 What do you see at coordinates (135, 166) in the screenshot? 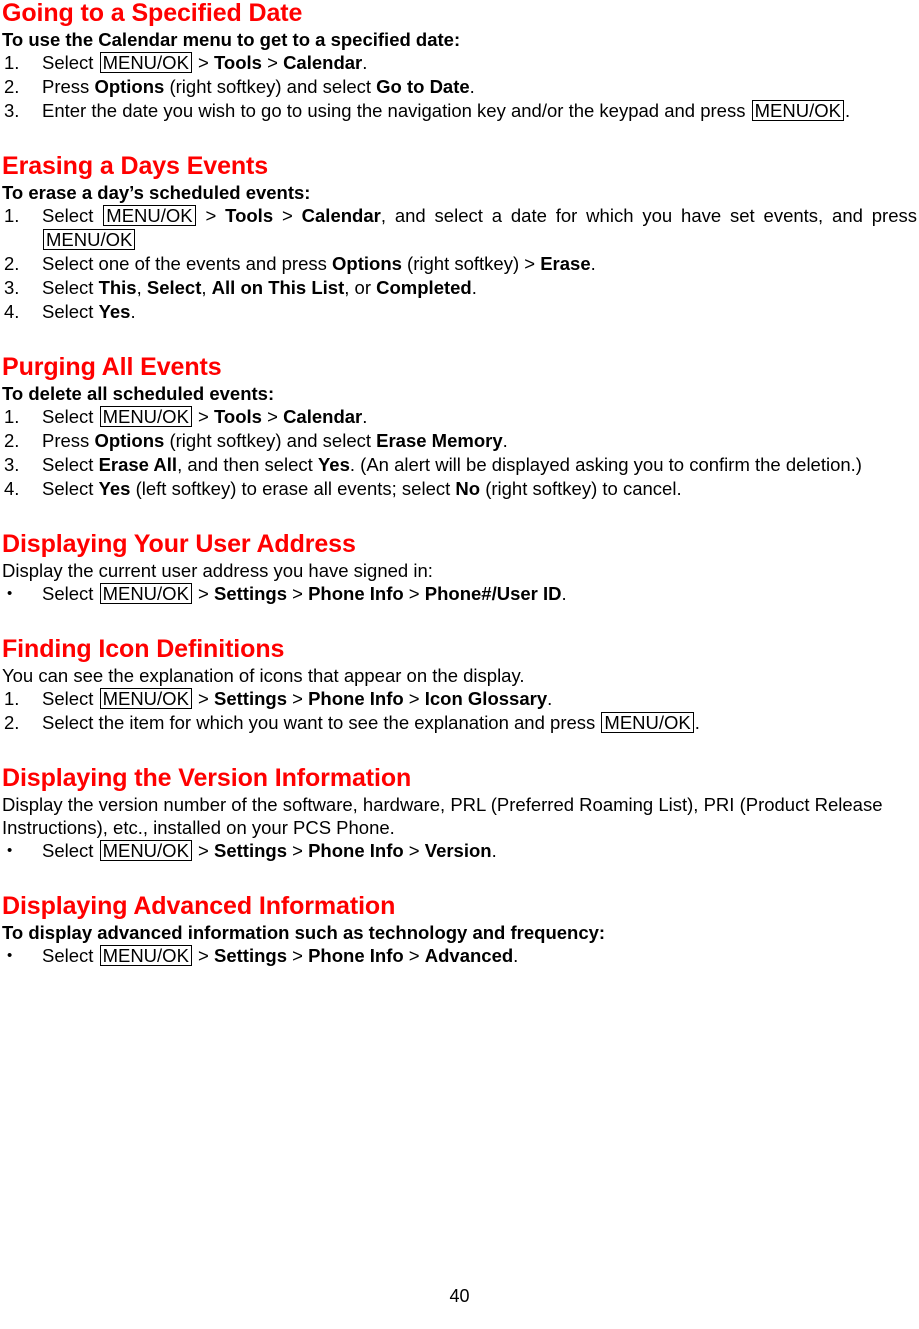
I see `section-title: Erasing a Days Events` at bounding box center [135, 166].